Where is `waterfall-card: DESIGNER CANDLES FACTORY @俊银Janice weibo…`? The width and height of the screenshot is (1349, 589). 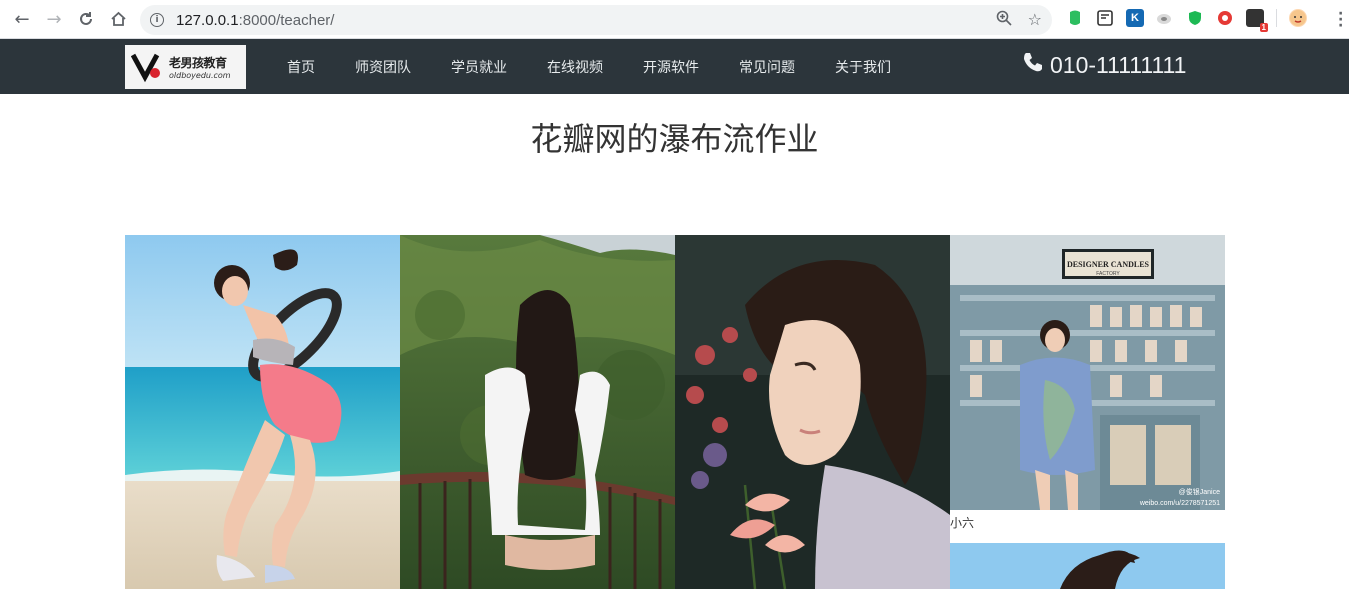
waterfall-card: DESIGNER CANDLES FACTORY @俊银Janice weibo… is located at coordinates (1087, 412).